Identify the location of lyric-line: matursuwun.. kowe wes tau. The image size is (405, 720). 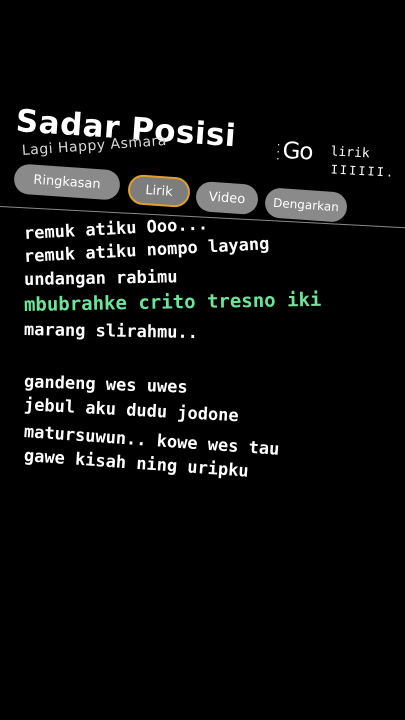
(151, 441).